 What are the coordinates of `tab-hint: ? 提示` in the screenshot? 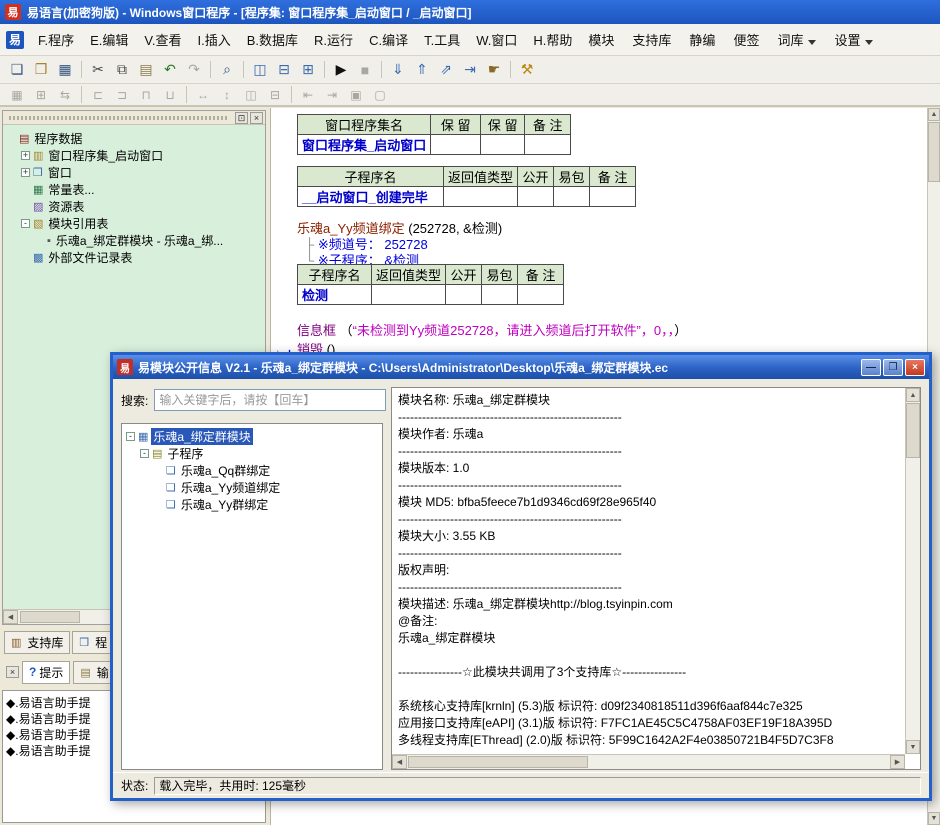 It's located at (46, 672).